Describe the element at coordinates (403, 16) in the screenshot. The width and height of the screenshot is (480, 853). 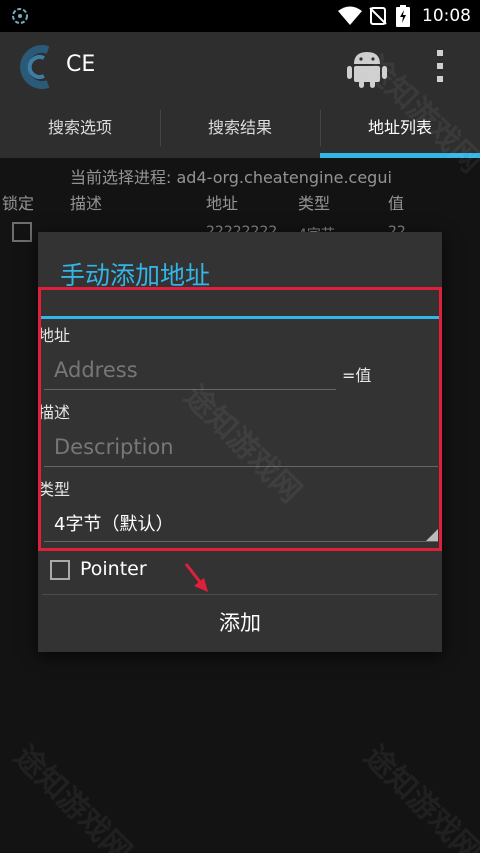
I see `battery-charging-icon` at that location.